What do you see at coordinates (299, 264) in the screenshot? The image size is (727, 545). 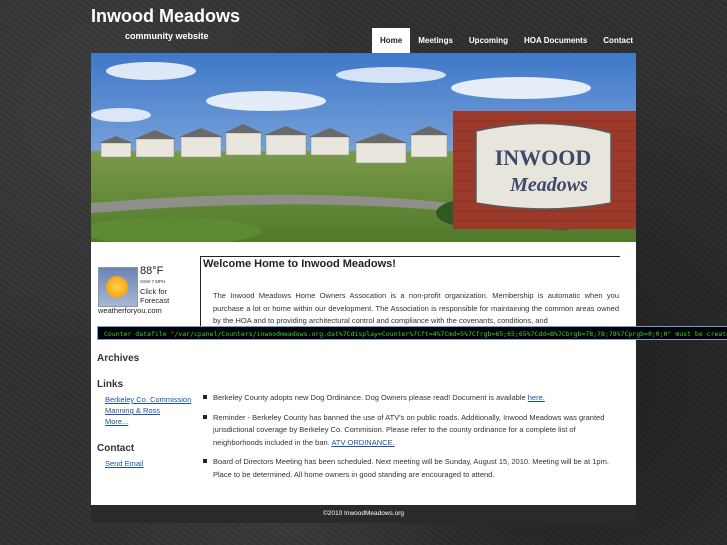 I see `page-title: Welcome Home to Inwood Meadows!` at bounding box center [299, 264].